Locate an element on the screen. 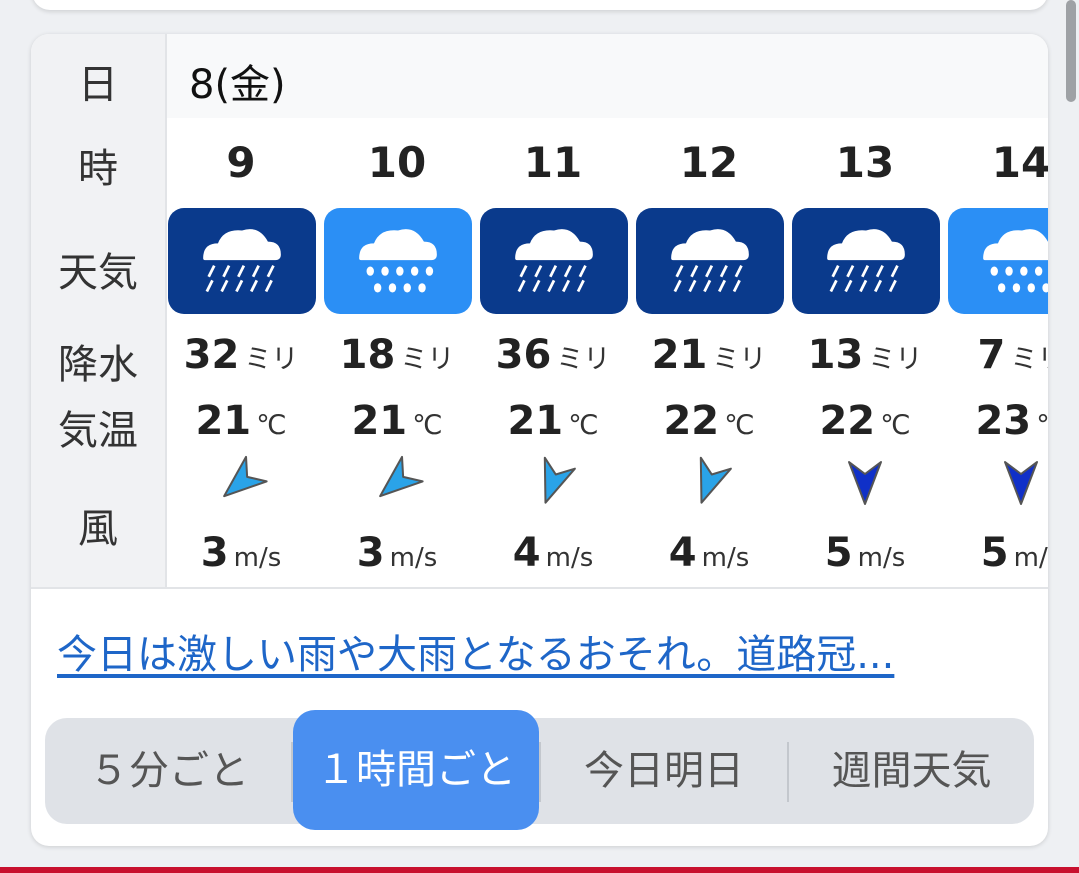 The image size is (1079, 873). label-weather: 天気 is located at coordinates (98, 273).